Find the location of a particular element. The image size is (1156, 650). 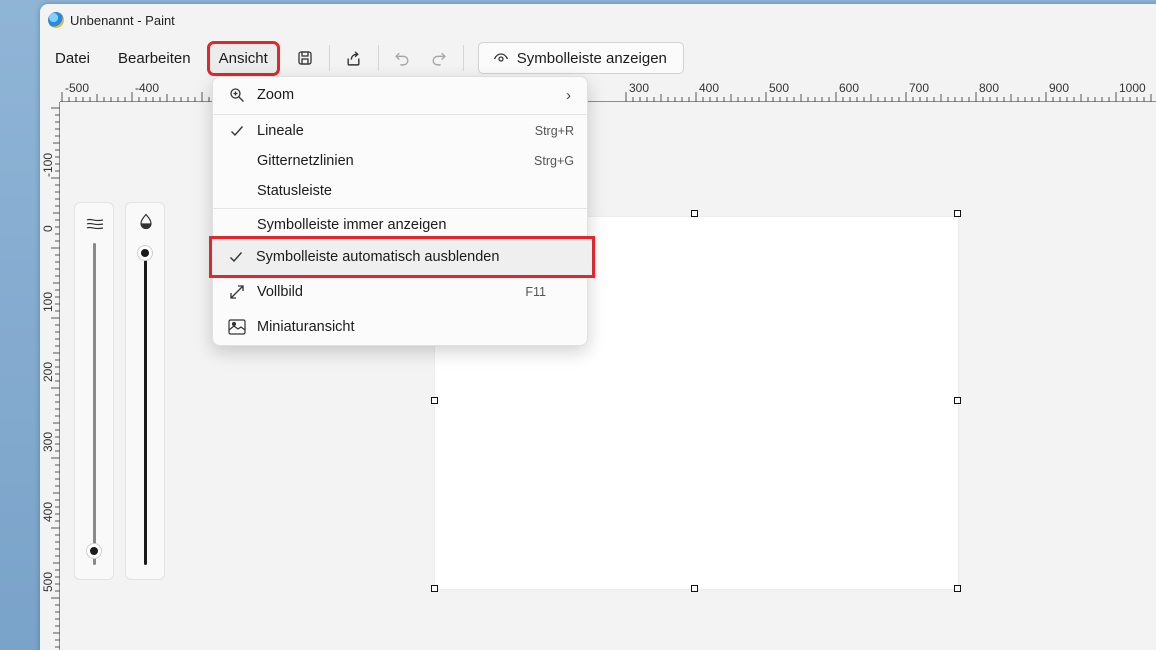

fullscreen-shortcut: F11 is located at coordinates (535, 292).